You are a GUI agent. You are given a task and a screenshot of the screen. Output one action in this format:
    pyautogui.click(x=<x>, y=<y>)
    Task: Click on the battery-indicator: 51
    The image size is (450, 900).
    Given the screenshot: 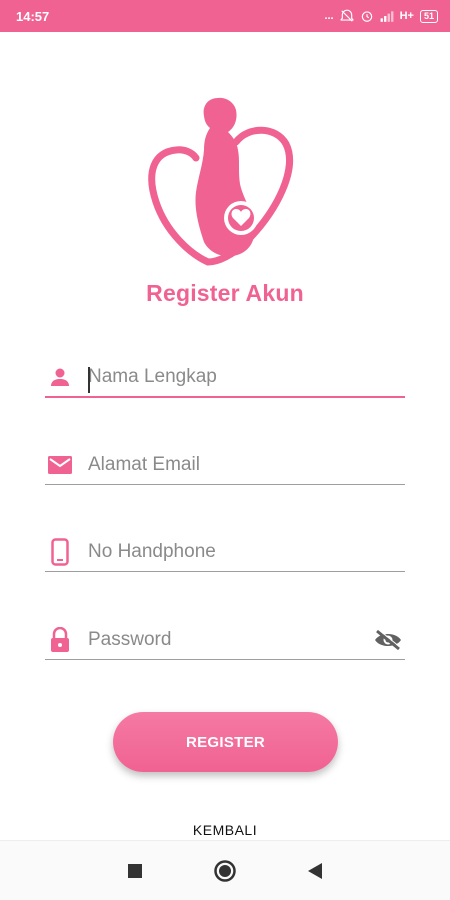 What is the action you would take?
    pyautogui.click(x=428, y=16)
    